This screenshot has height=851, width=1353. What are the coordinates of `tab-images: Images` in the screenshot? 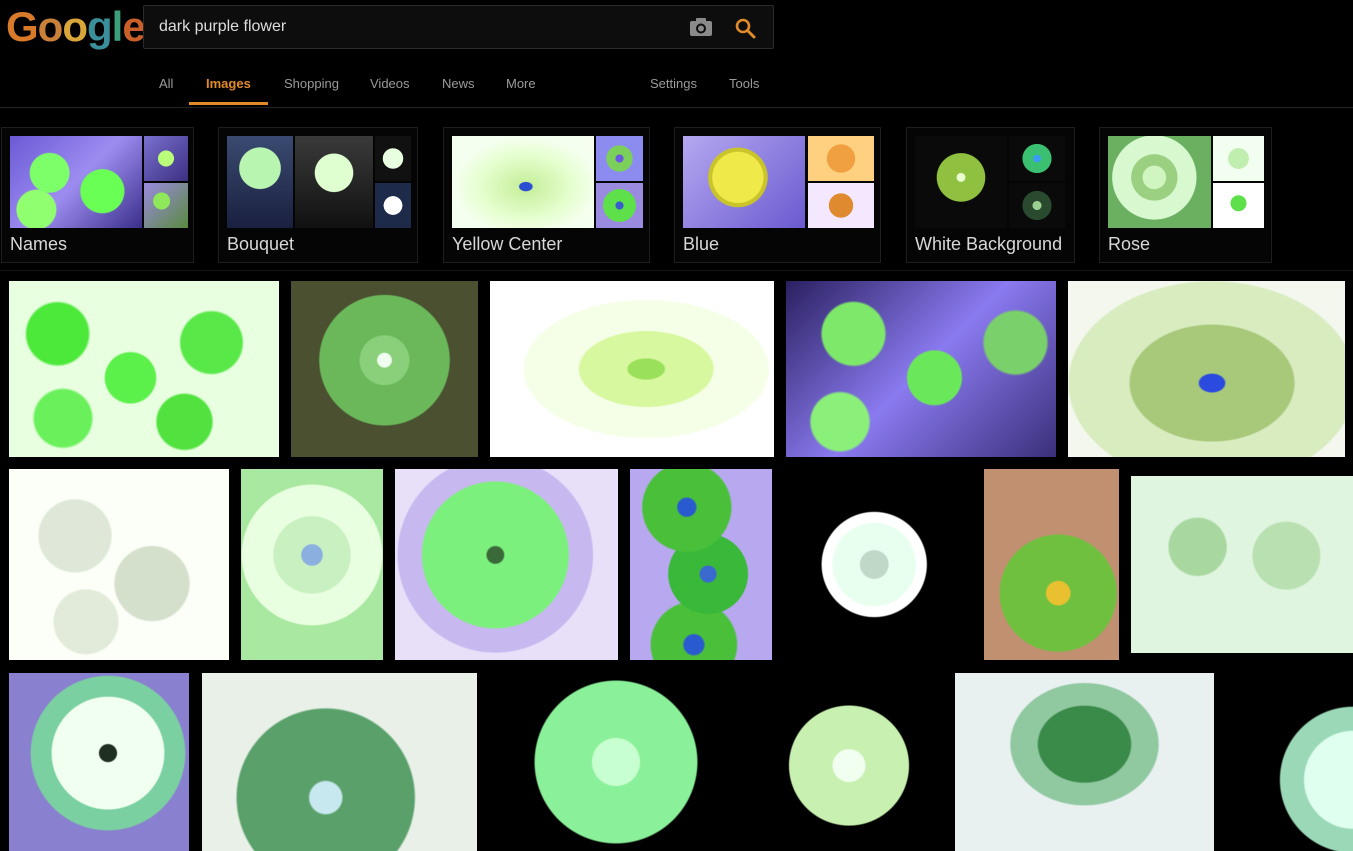 It's located at (228, 83).